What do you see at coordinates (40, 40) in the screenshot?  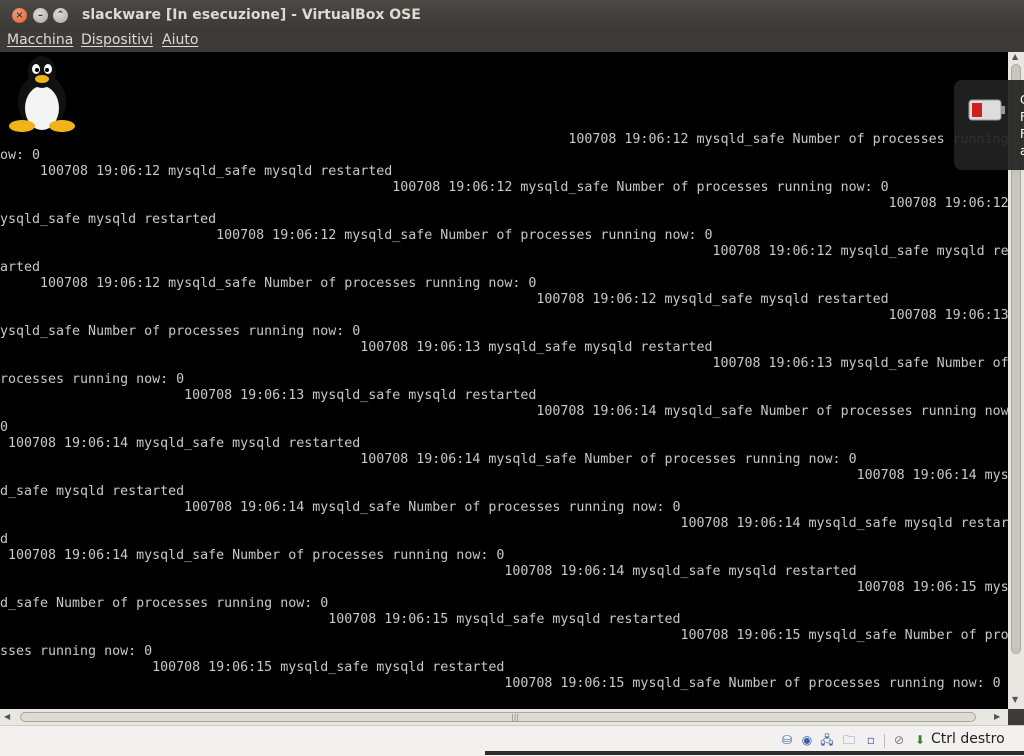 I see `menu-macchina: Macchina` at bounding box center [40, 40].